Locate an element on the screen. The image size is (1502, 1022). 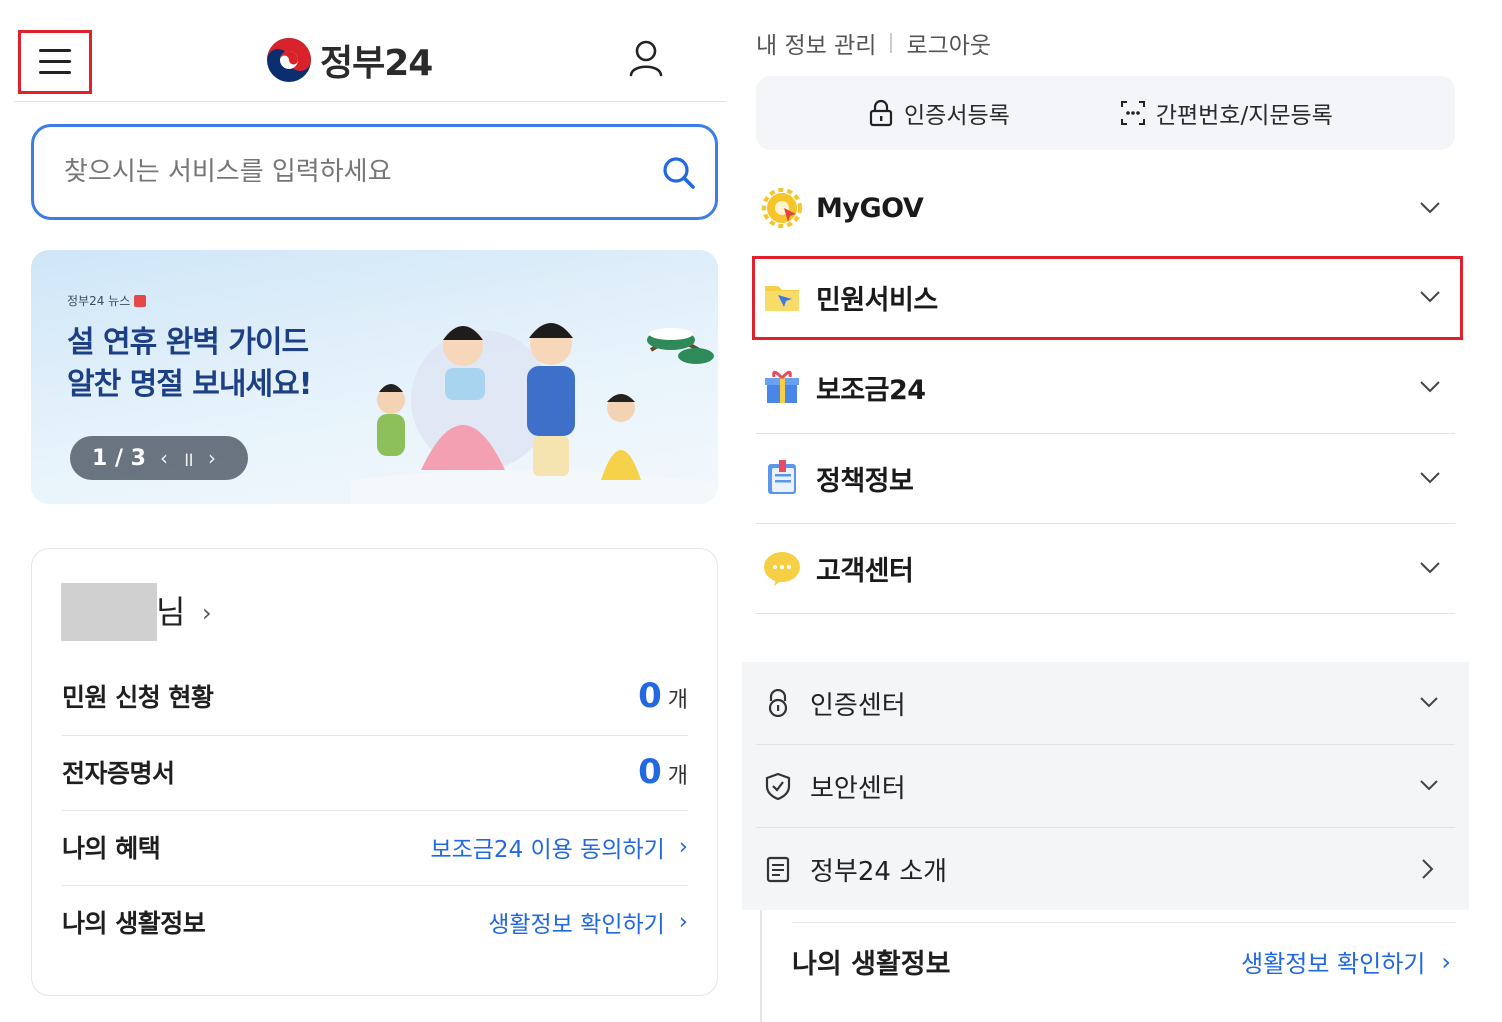
redacted-user-name is located at coordinates (109, 612).